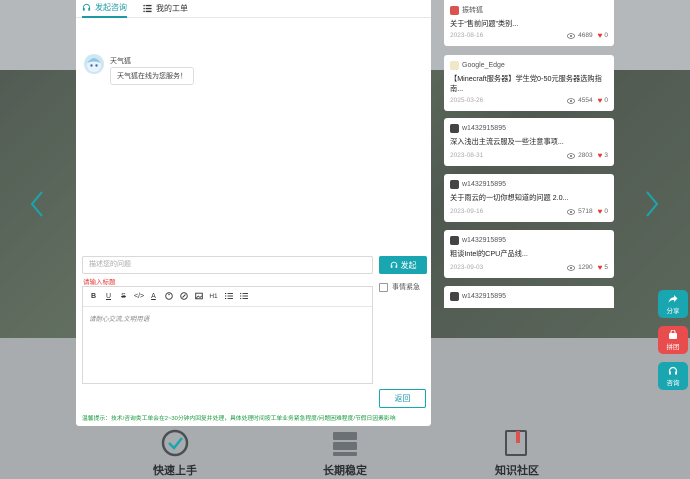 The height and width of the screenshot is (479, 690). What do you see at coordinates (139, 296) in the screenshot?
I see `code-button: </>` at bounding box center [139, 296].